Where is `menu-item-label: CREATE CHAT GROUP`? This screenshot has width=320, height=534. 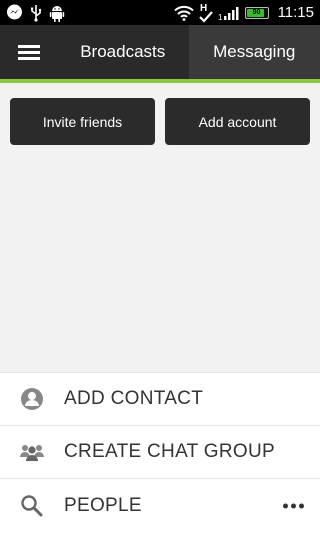
menu-item-label: CREATE CHAT GROUP is located at coordinates (169, 452).